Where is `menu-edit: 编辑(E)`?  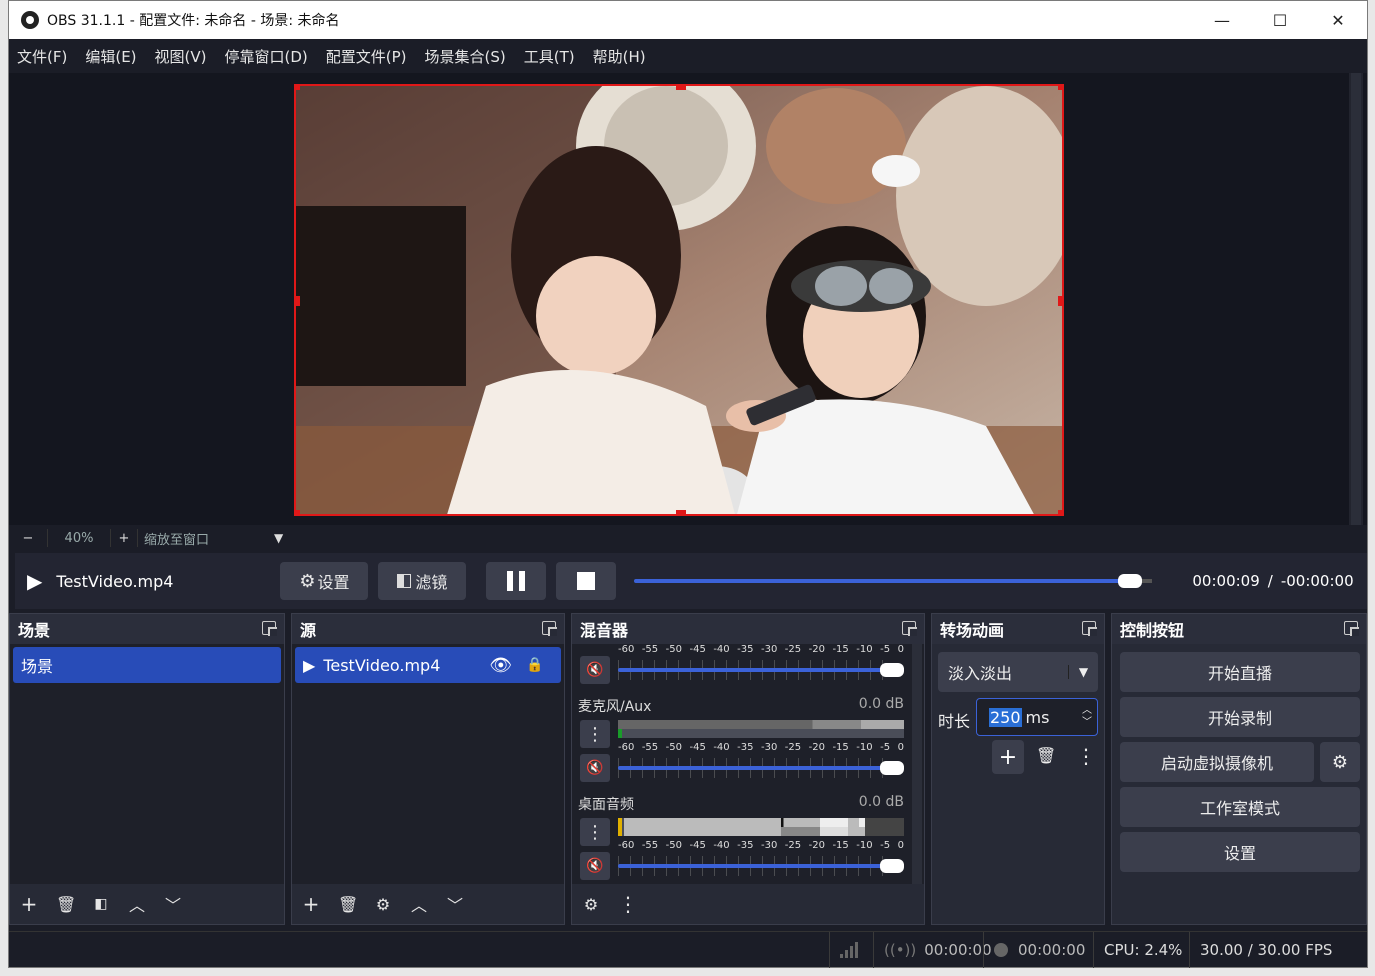
menu-edit: 编辑(E) is located at coordinates (110, 56).